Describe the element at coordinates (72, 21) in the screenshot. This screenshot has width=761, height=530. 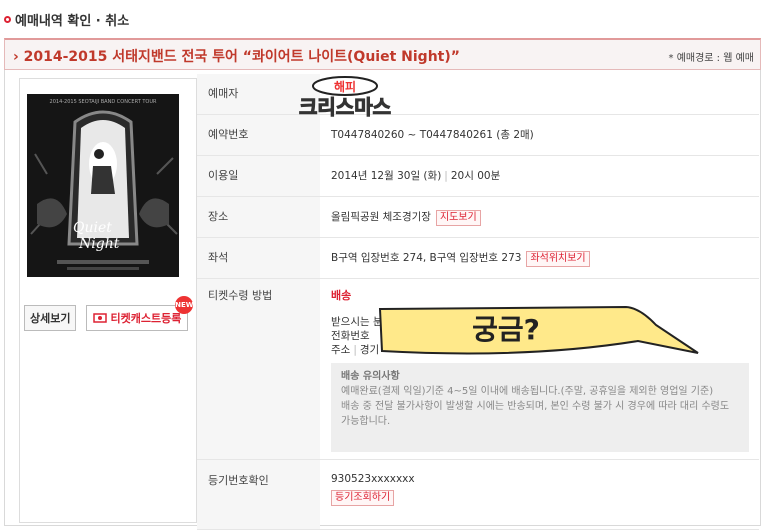
I see `page-title-text: 예매내역 확인 · 취소` at that location.